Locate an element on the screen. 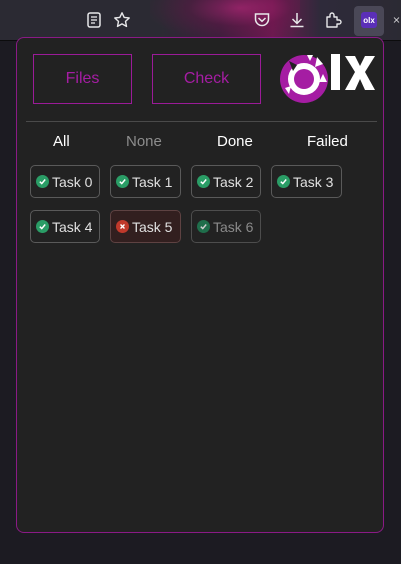  overflow-icon is located at coordinates (396, 20).